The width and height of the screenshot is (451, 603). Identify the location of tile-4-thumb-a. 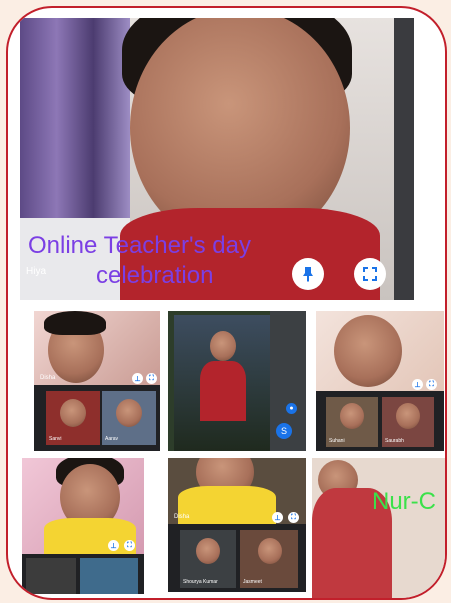
(51, 576).